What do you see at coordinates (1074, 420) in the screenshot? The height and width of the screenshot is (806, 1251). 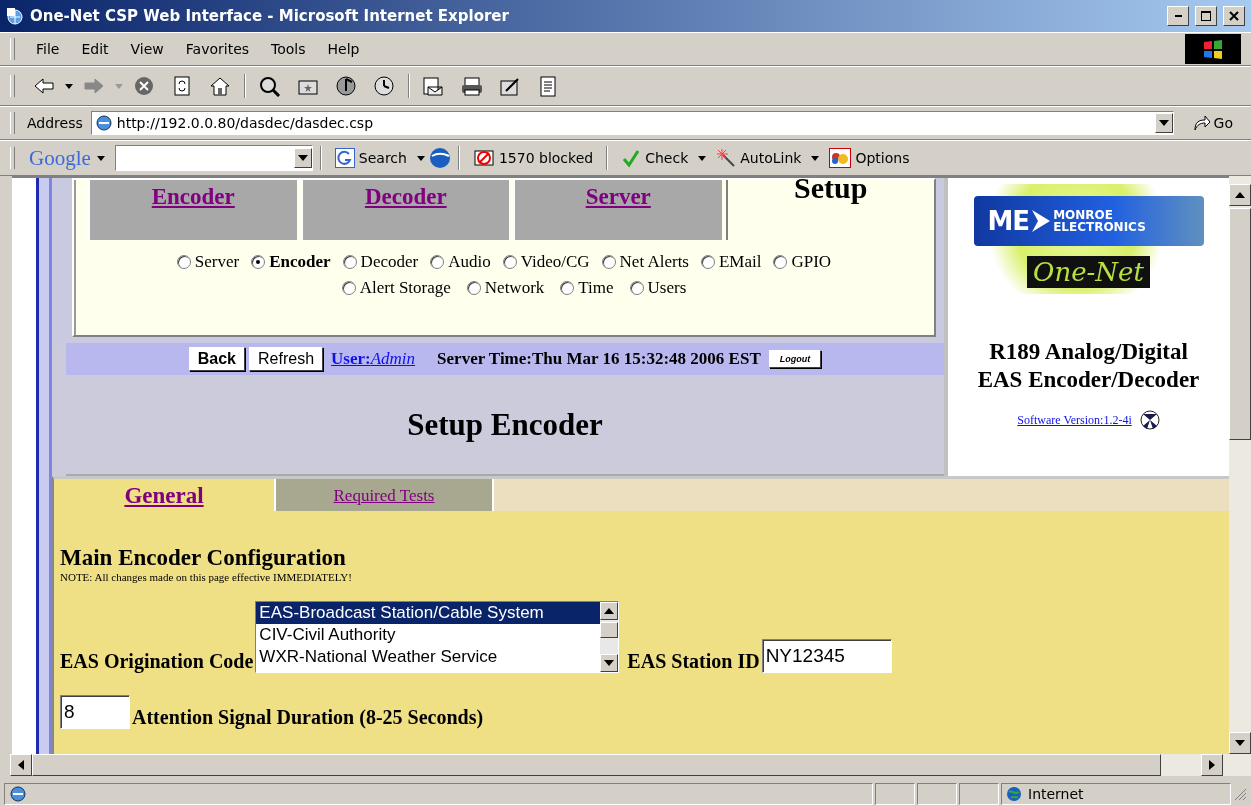 I see `software-version-link: Software Version:1.2-4i` at bounding box center [1074, 420].